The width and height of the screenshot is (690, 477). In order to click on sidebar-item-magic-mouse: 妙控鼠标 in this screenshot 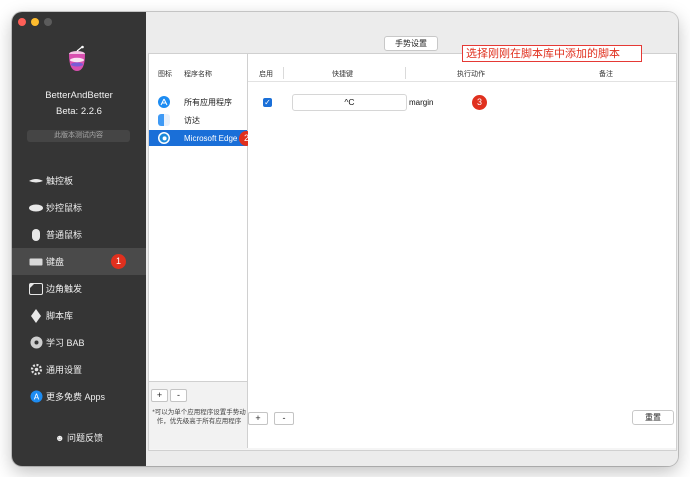, I will do `click(79, 207)`.